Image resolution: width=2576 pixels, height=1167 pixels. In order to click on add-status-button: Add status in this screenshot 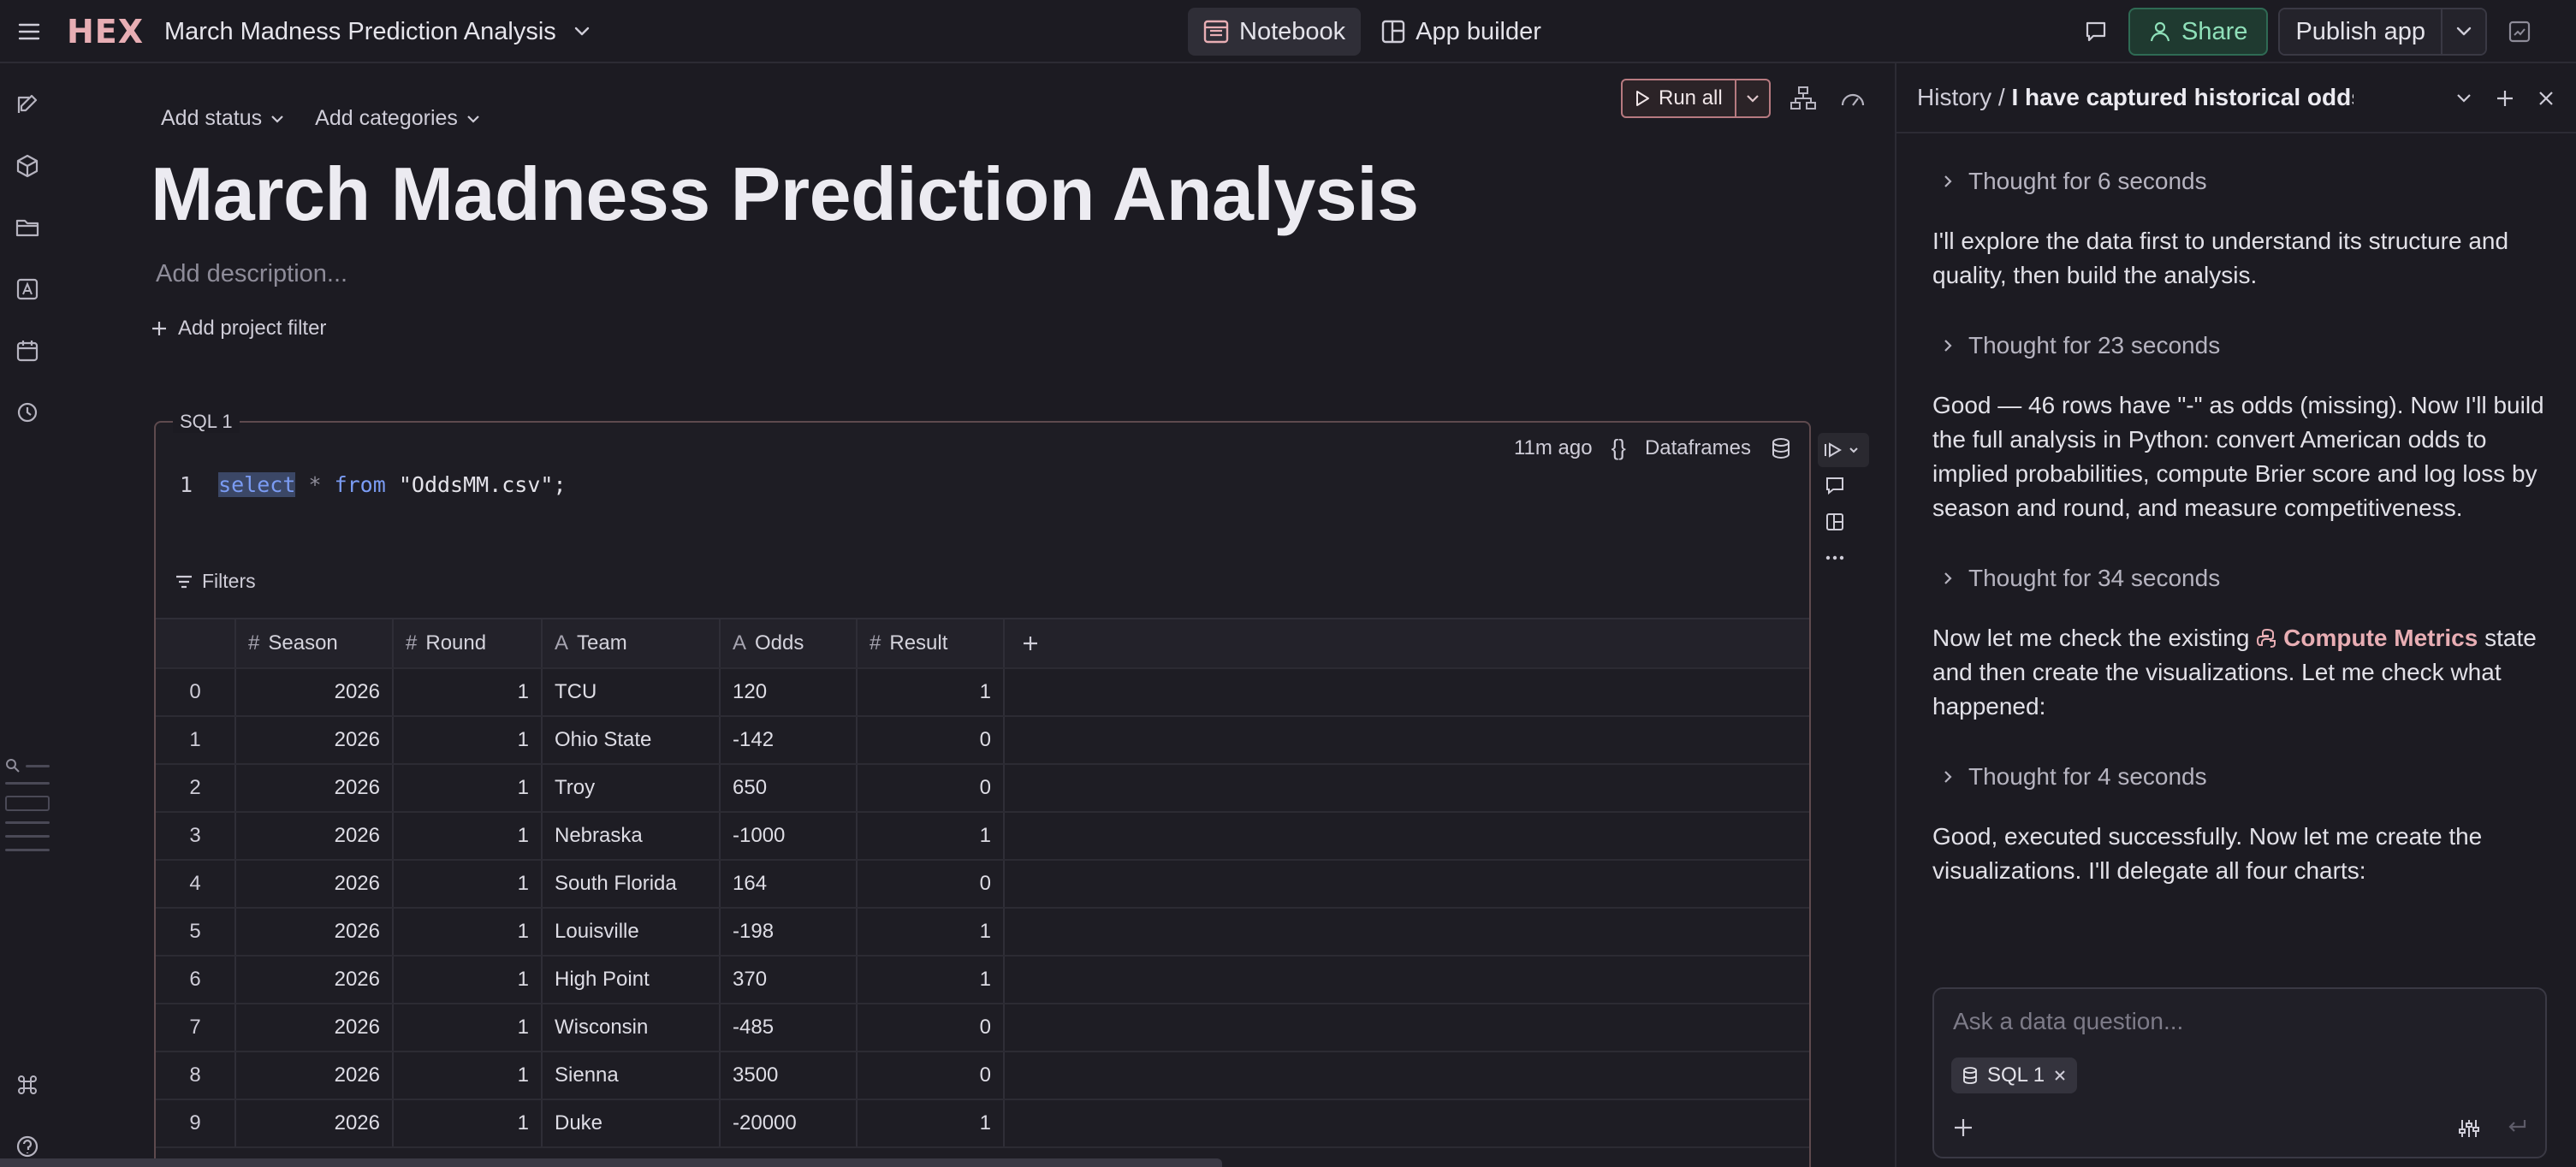, I will do `click(222, 119)`.